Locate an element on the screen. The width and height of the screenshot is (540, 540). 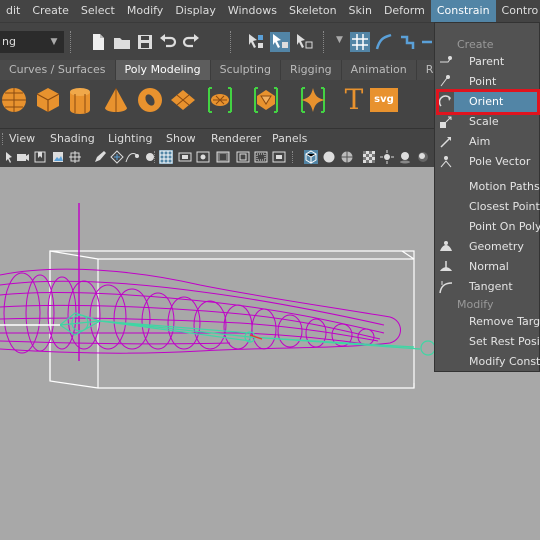
parent-constraint-icon is located at coordinates (446, 59).